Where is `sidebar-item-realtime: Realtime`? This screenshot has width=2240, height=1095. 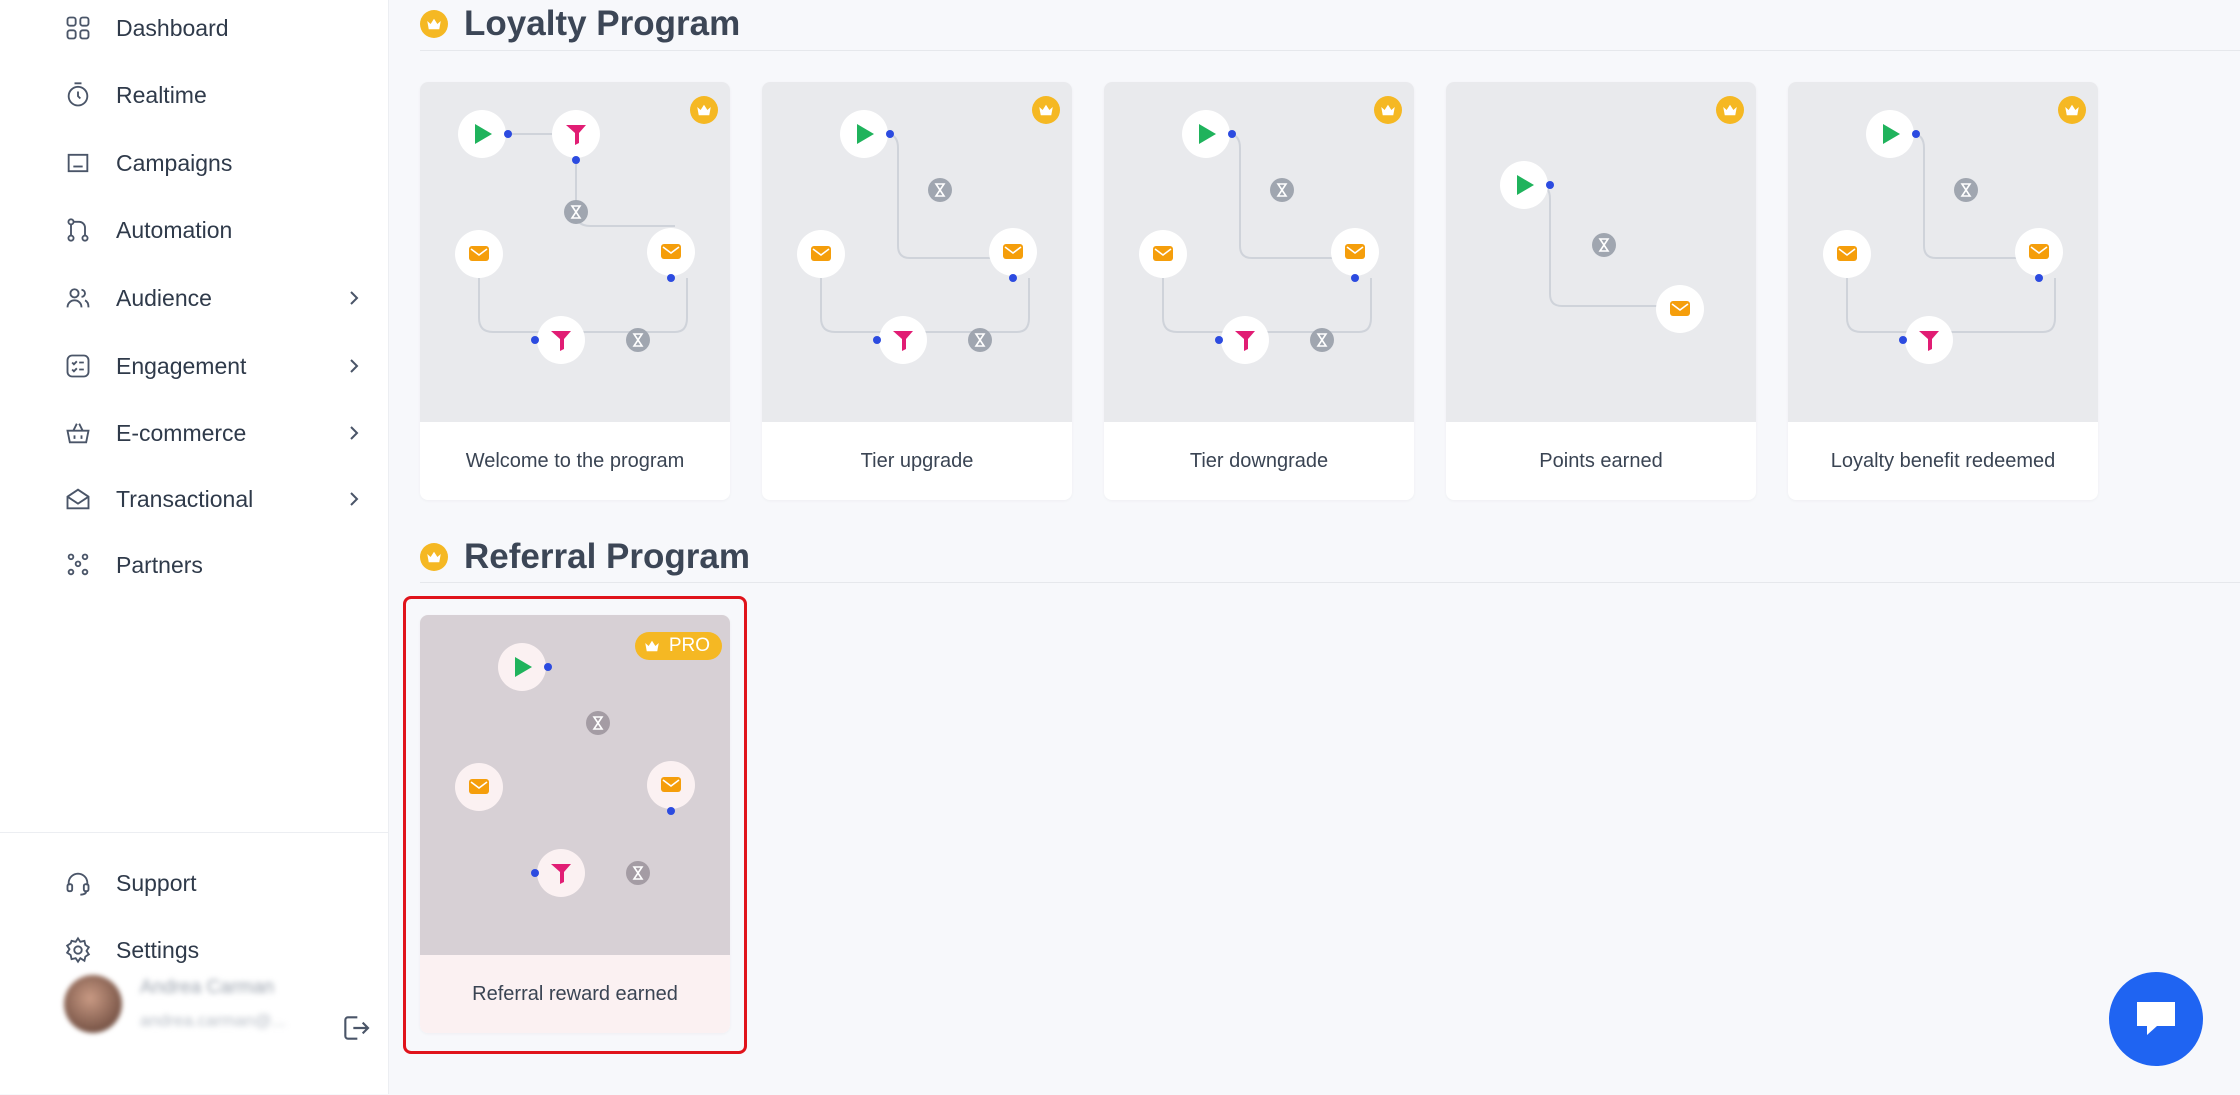 sidebar-item-realtime: Realtime is located at coordinates (217, 95).